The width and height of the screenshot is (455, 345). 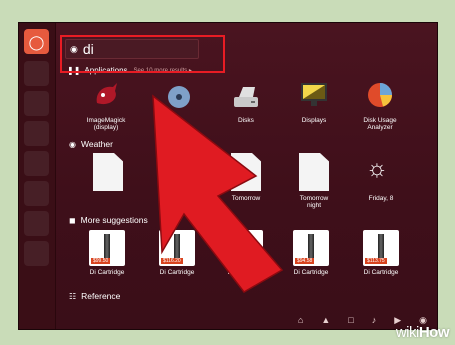 I want to click on suggestions-section-header: ◼ More suggestions, so click(x=108, y=220).